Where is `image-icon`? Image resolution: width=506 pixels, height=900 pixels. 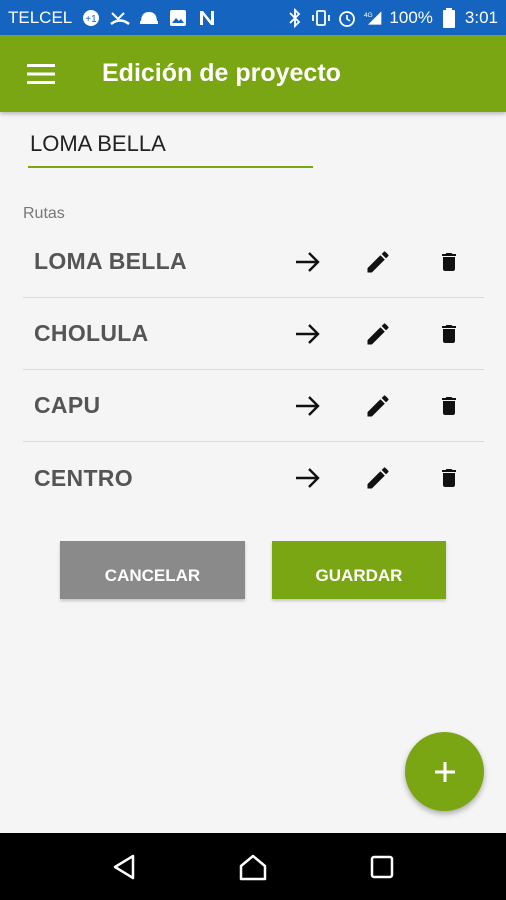 image-icon is located at coordinates (178, 18).